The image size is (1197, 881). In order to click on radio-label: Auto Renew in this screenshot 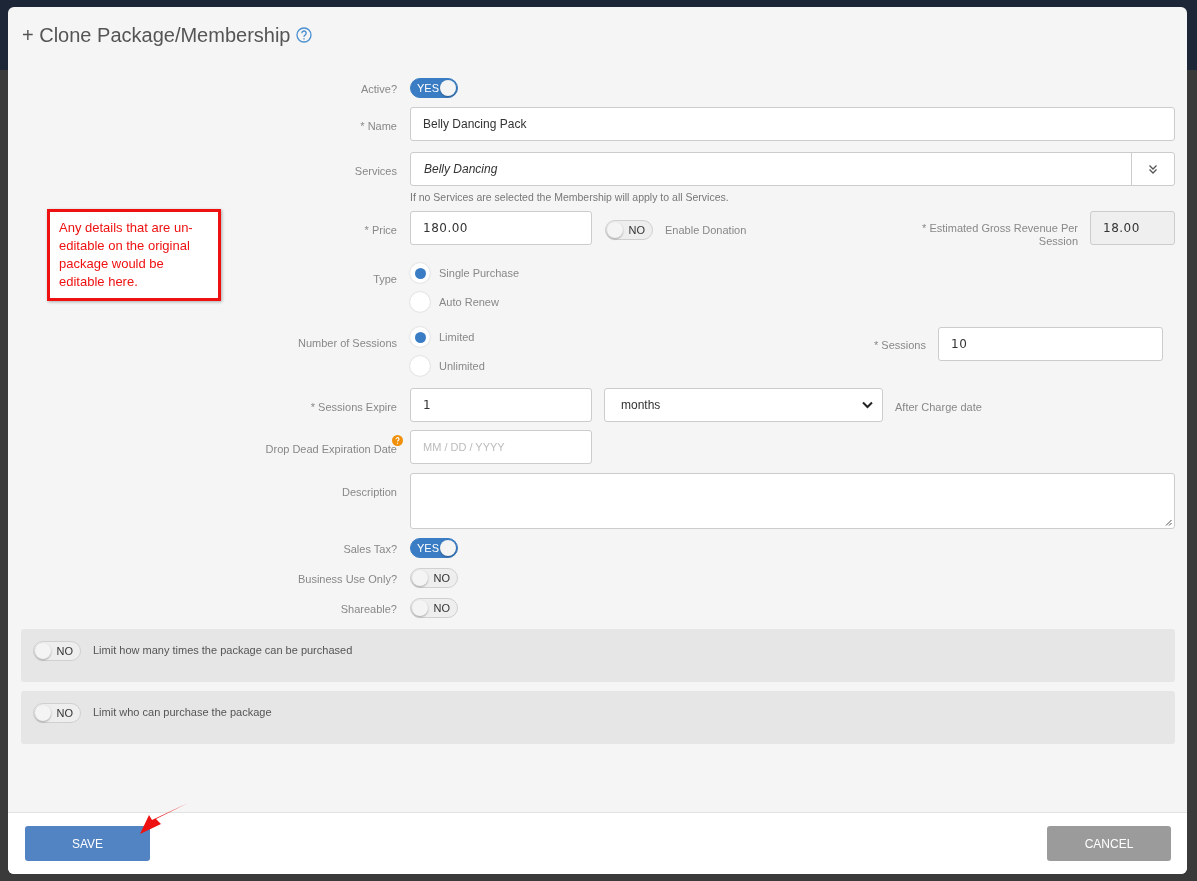, I will do `click(469, 302)`.